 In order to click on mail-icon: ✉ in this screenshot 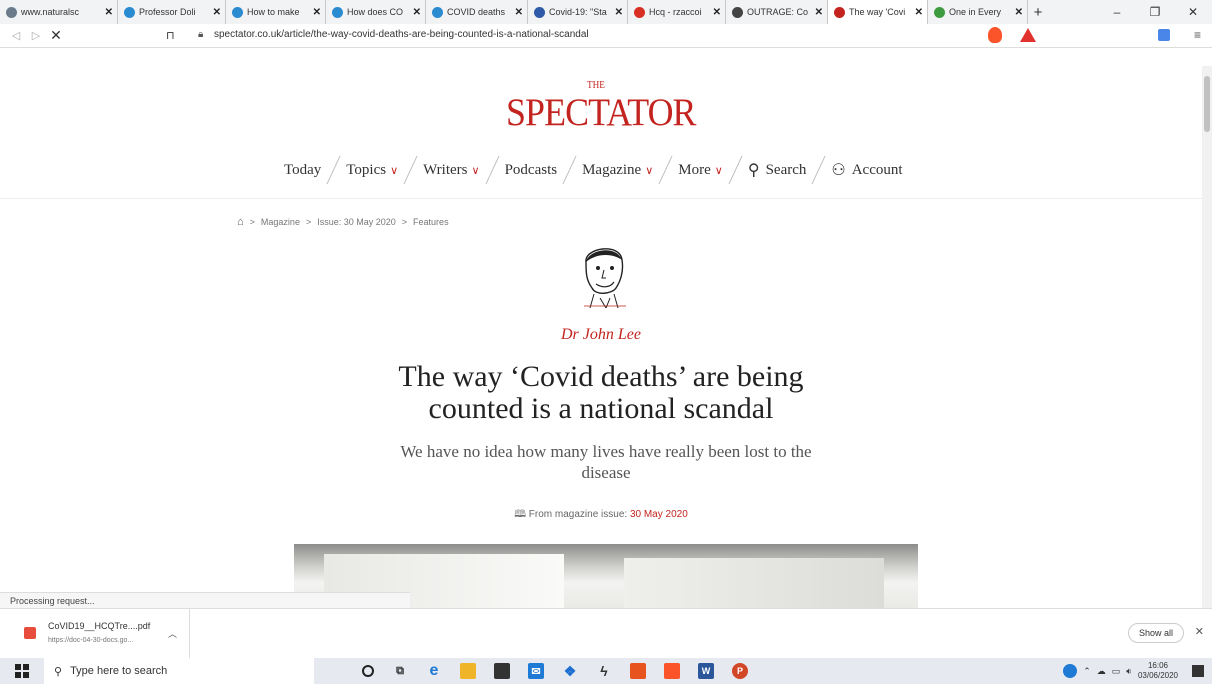, I will do `click(536, 671)`.